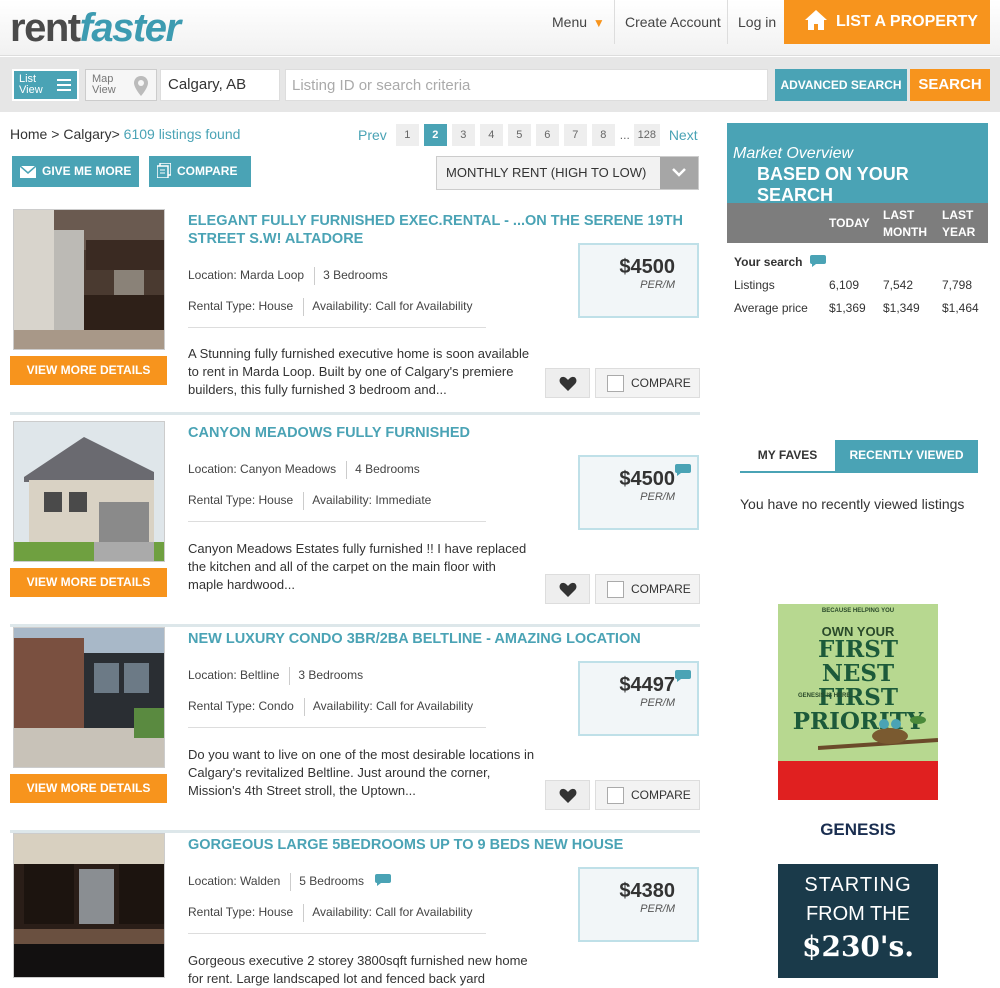 This screenshot has height=988, width=1000. Describe the element at coordinates (793, 153) in the screenshot. I see `market-overview-title: Market Overview` at that location.